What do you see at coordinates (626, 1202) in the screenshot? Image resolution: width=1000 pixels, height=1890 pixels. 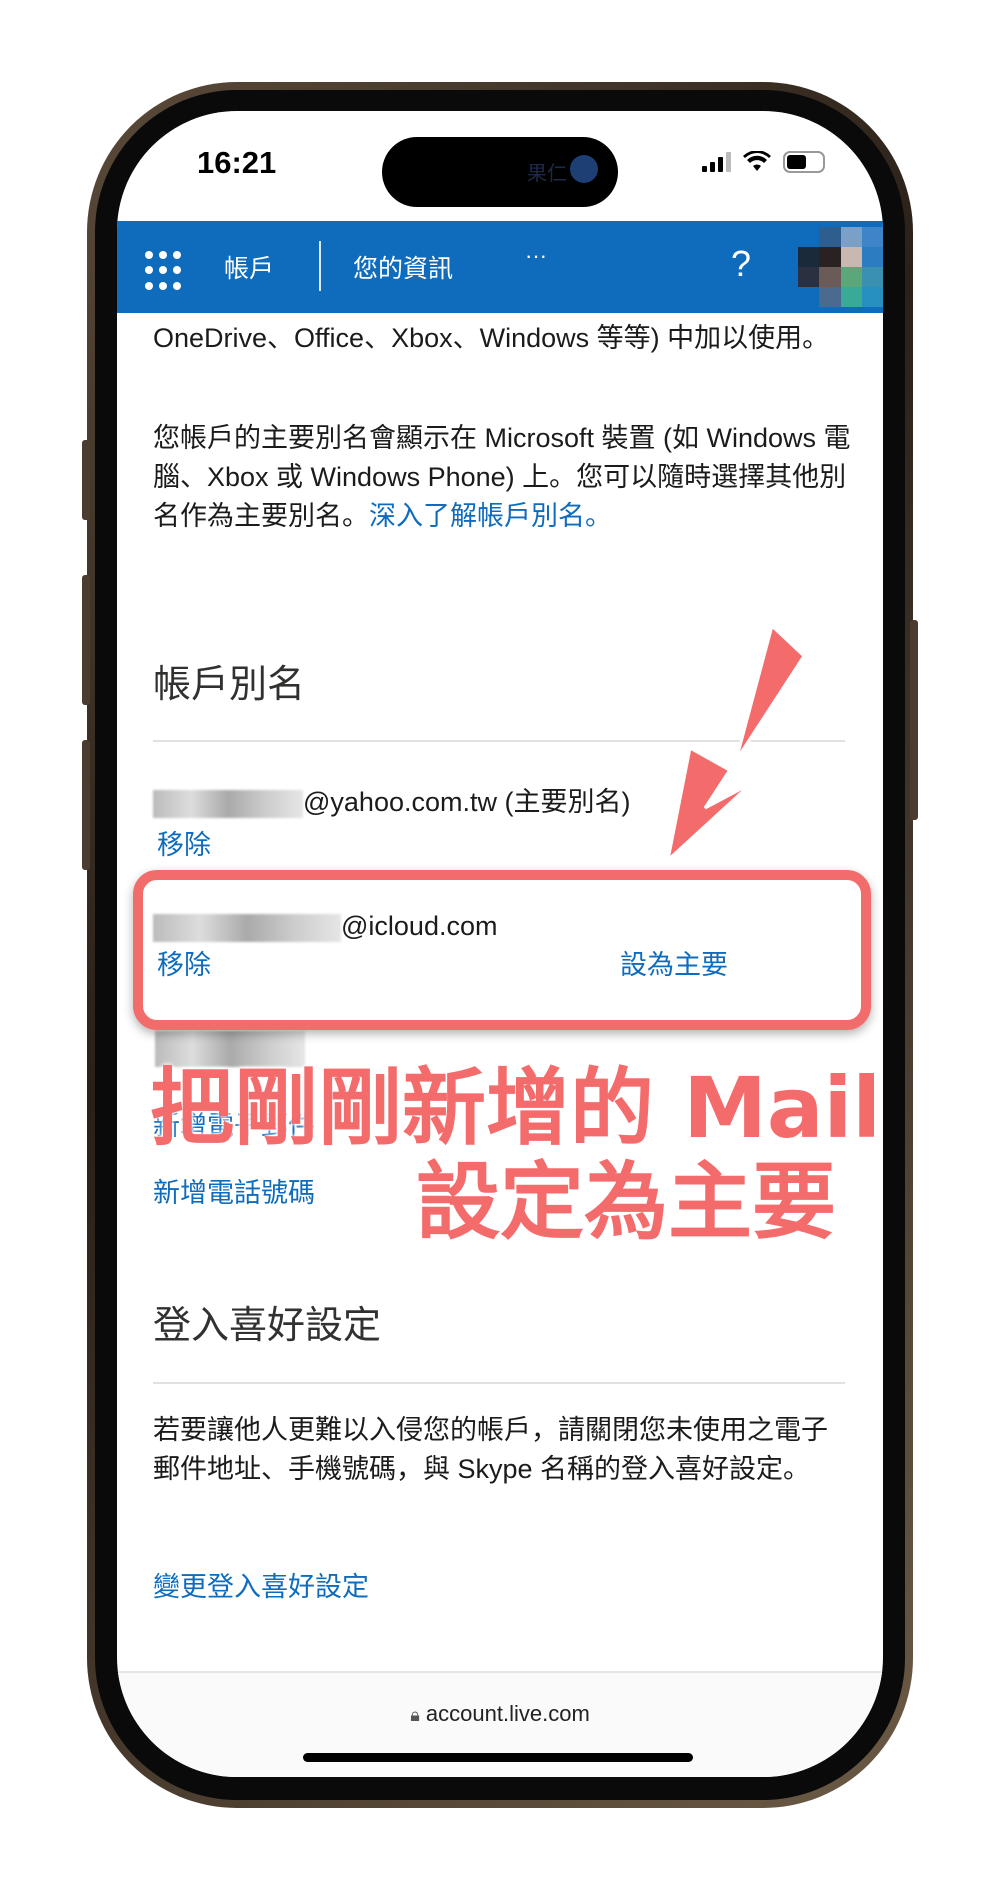 I see `annotation-line-2: 設定為主要` at bounding box center [626, 1202].